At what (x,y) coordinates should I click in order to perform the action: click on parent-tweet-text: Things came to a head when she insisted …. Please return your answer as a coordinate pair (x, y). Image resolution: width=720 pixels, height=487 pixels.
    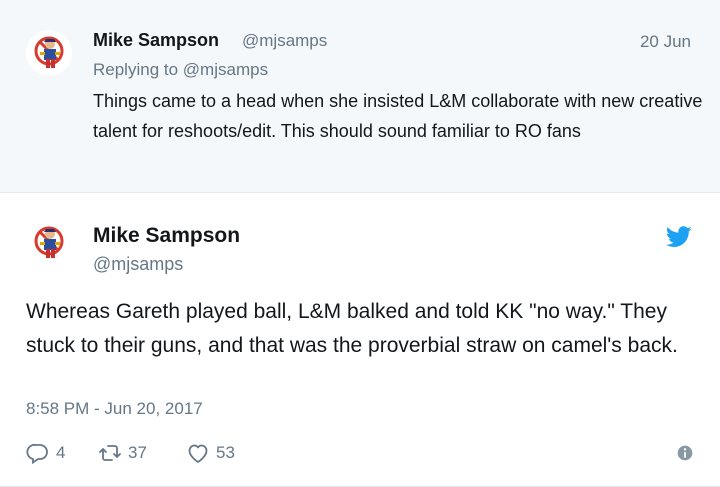
    Looking at the image, I should click on (398, 116).